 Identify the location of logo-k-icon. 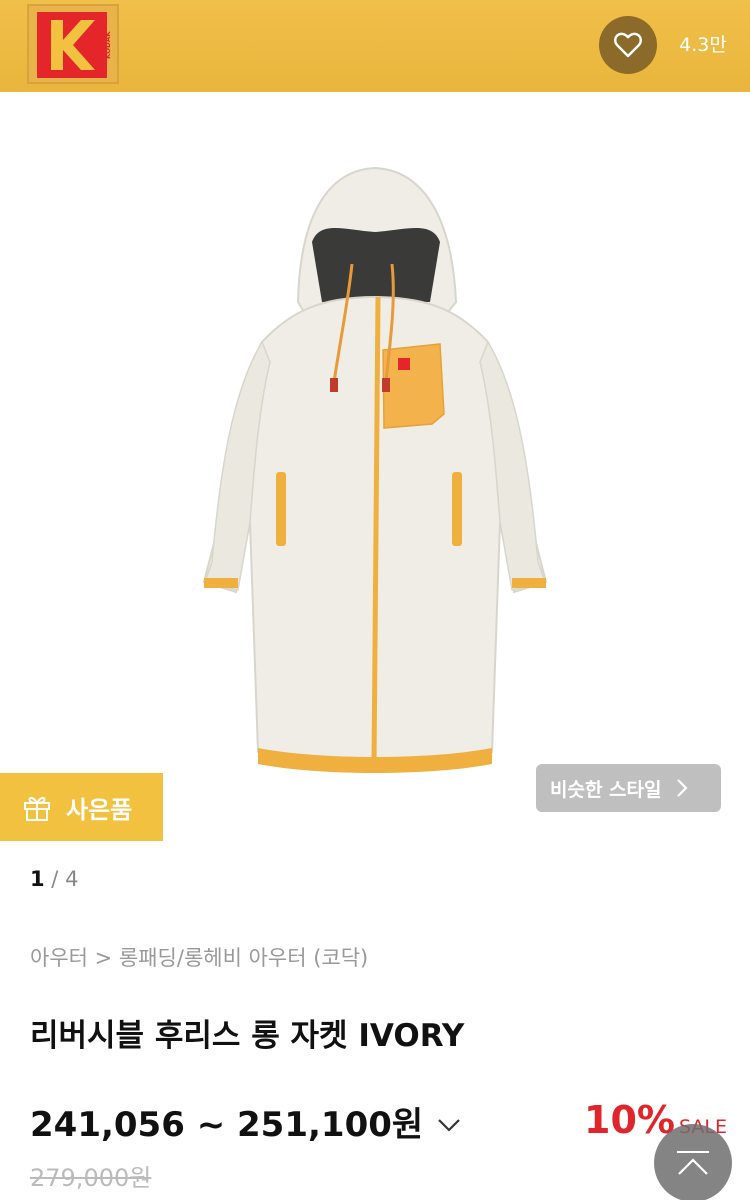
(73, 45).